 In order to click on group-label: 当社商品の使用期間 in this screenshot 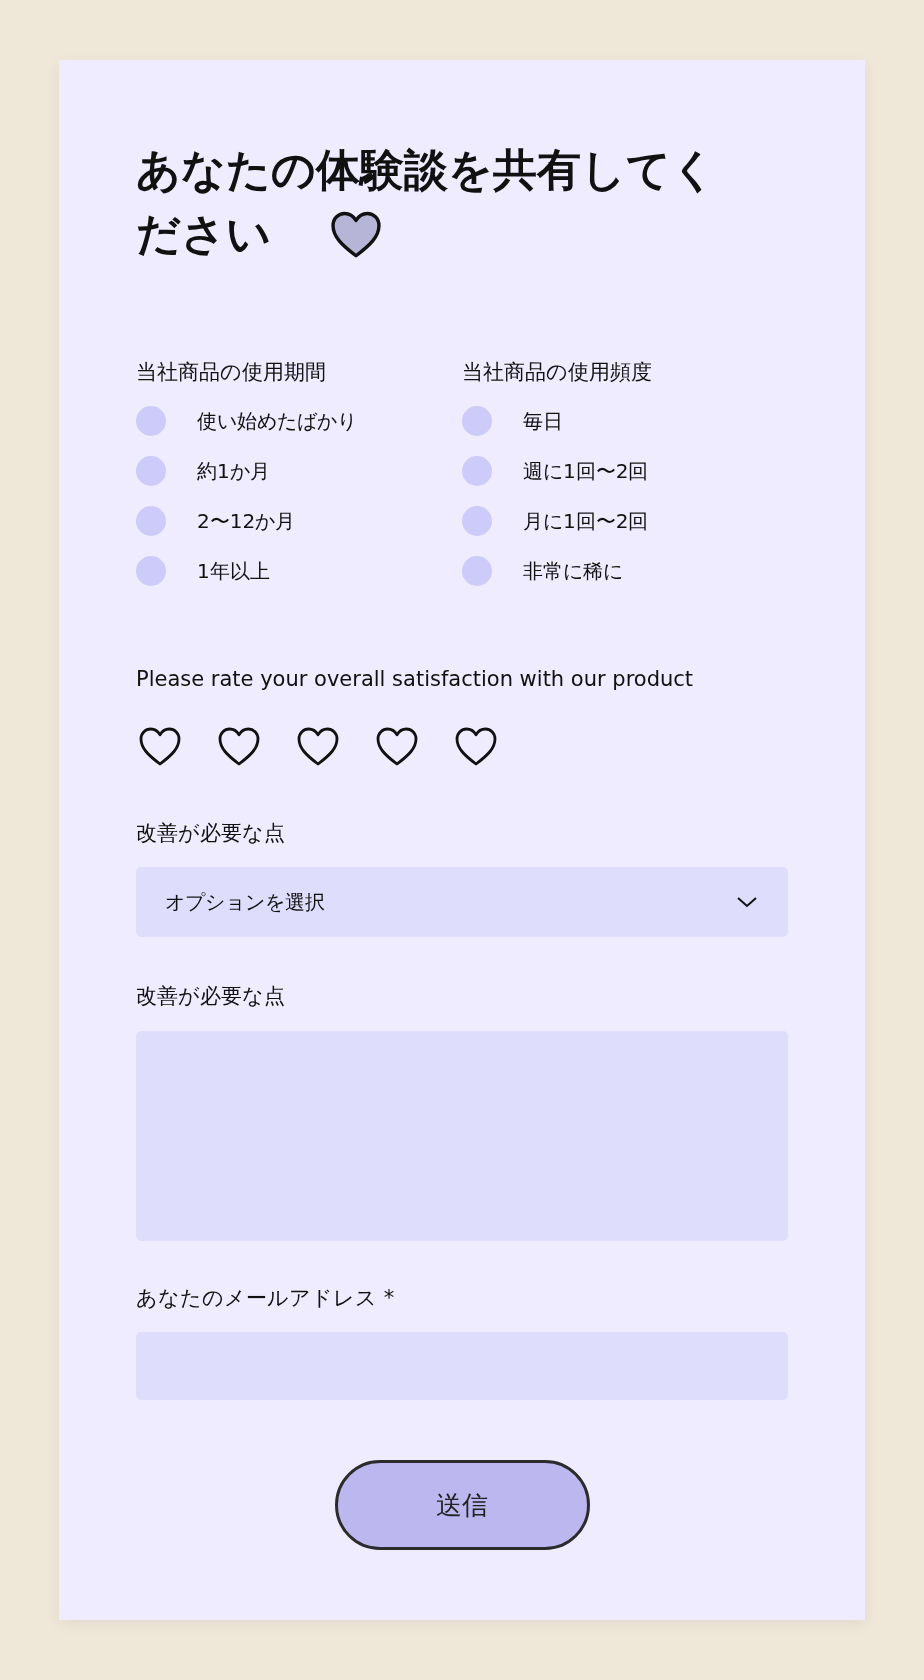, I will do `click(231, 372)`.